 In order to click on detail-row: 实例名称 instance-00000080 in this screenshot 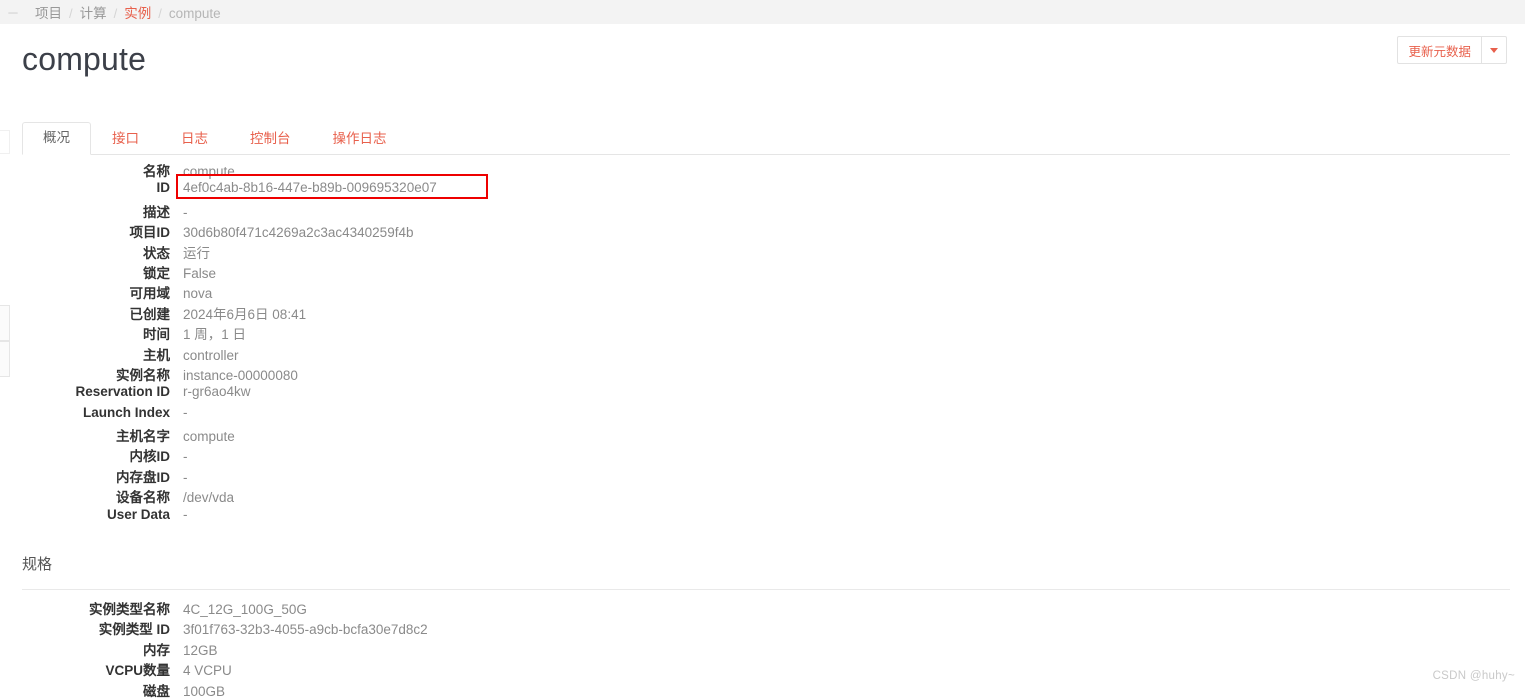, I will do `click(762, 374)`.